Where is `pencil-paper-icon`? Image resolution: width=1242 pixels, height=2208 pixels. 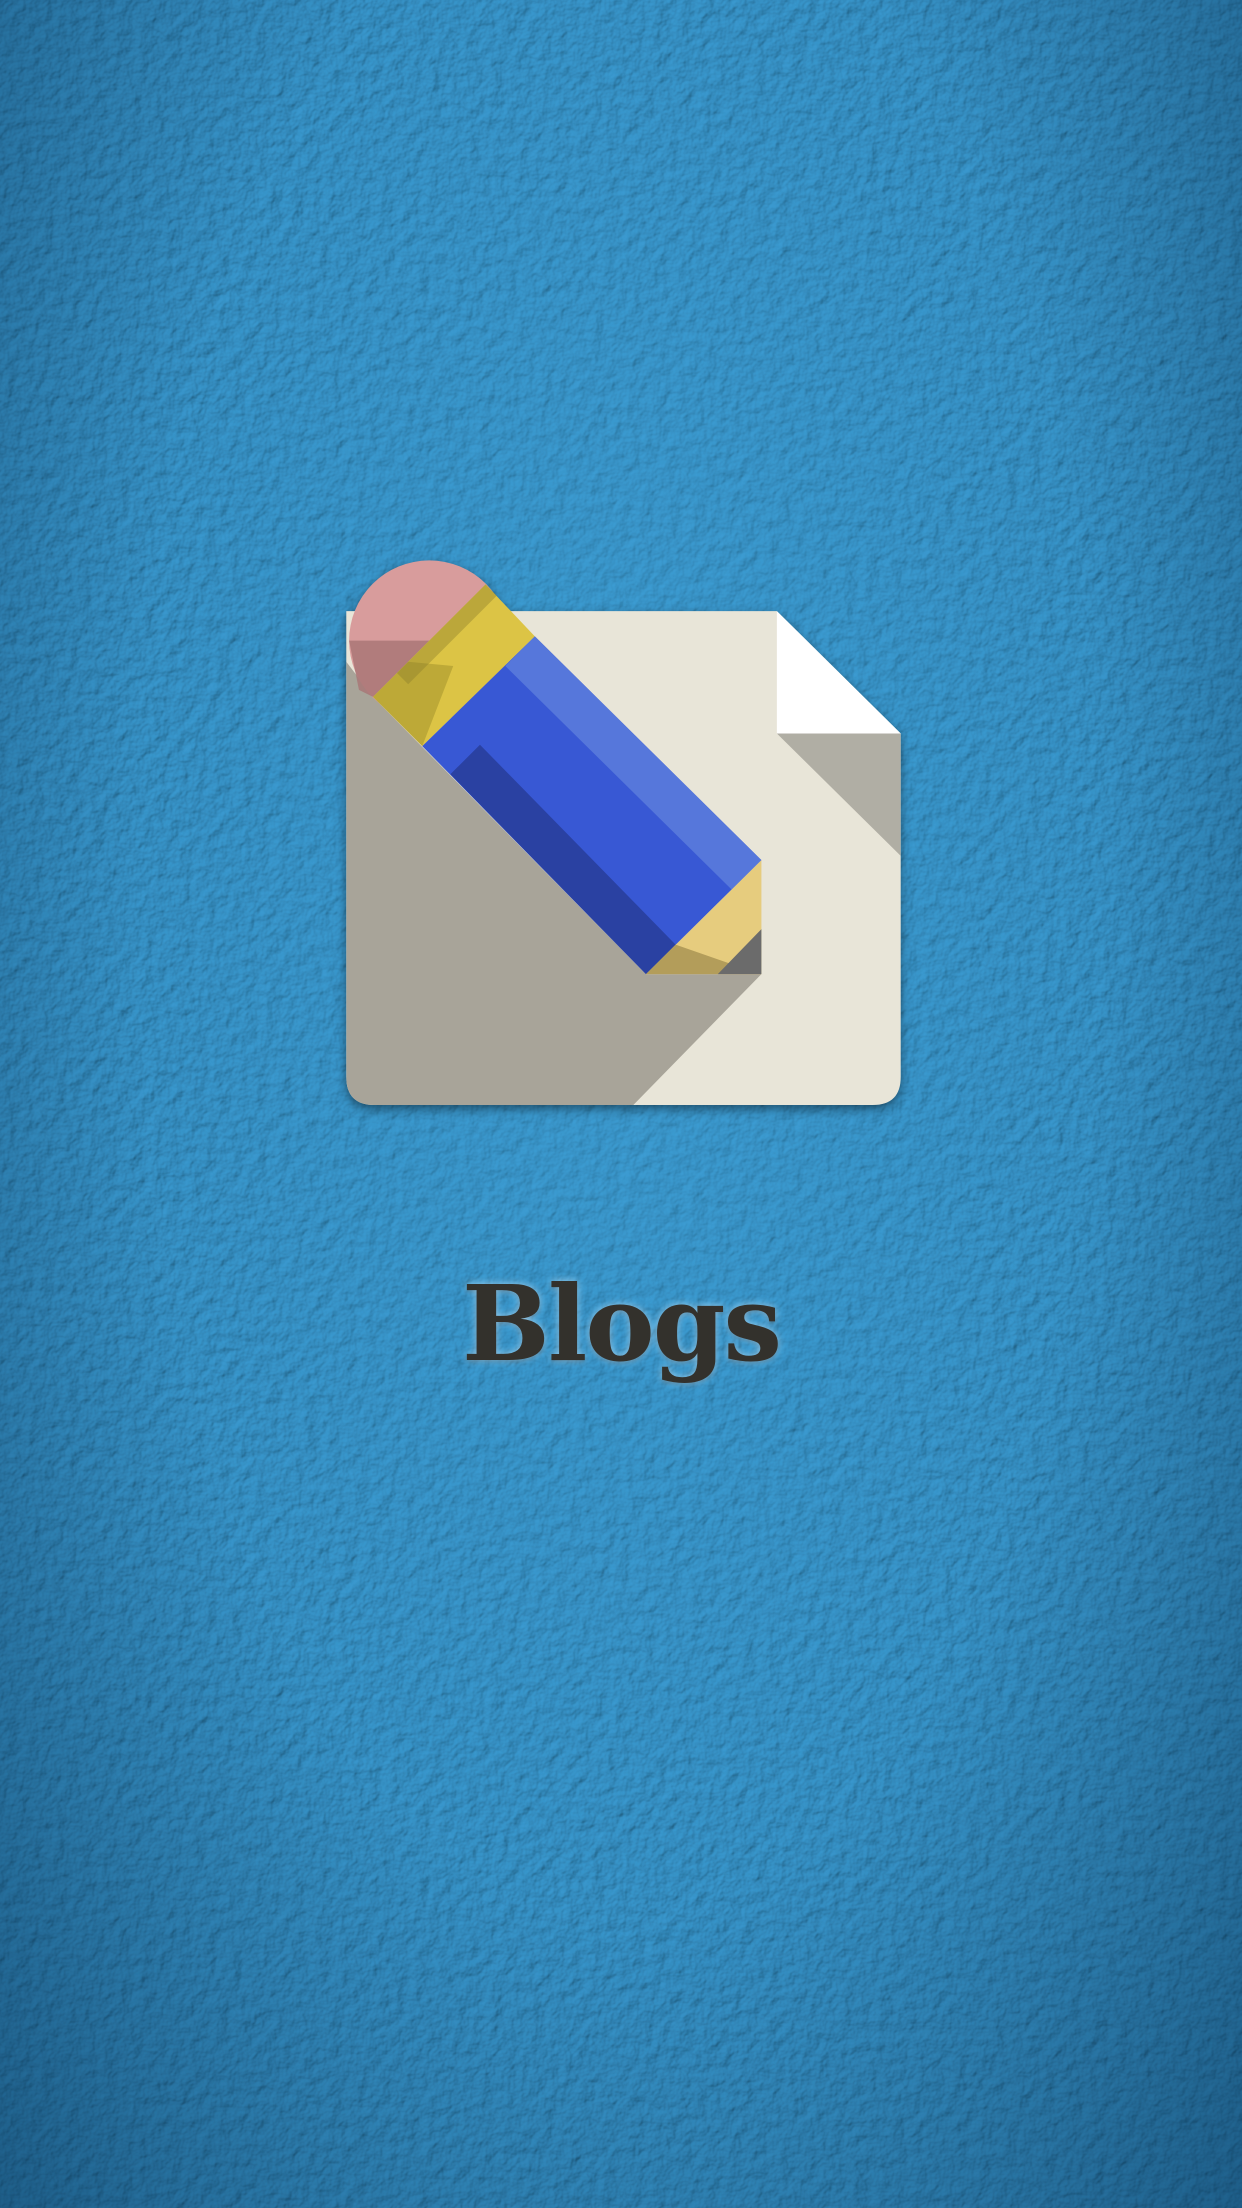
pencil-paper-icon is located at coordinates (623, 832).